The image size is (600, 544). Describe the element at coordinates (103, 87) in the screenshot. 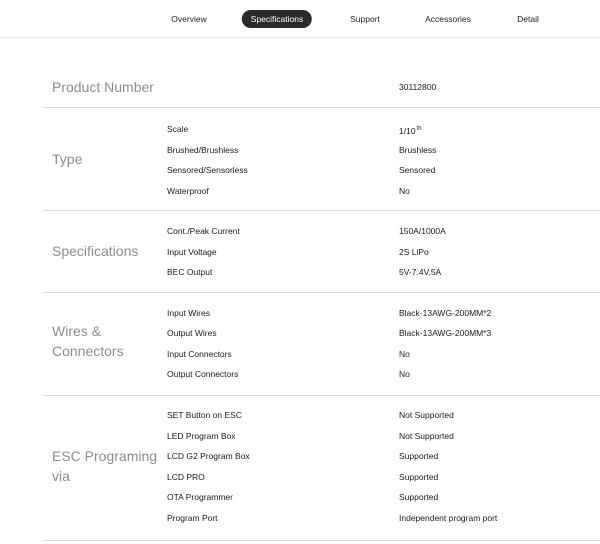

I see `product-number-heading: Product Number` at that location.